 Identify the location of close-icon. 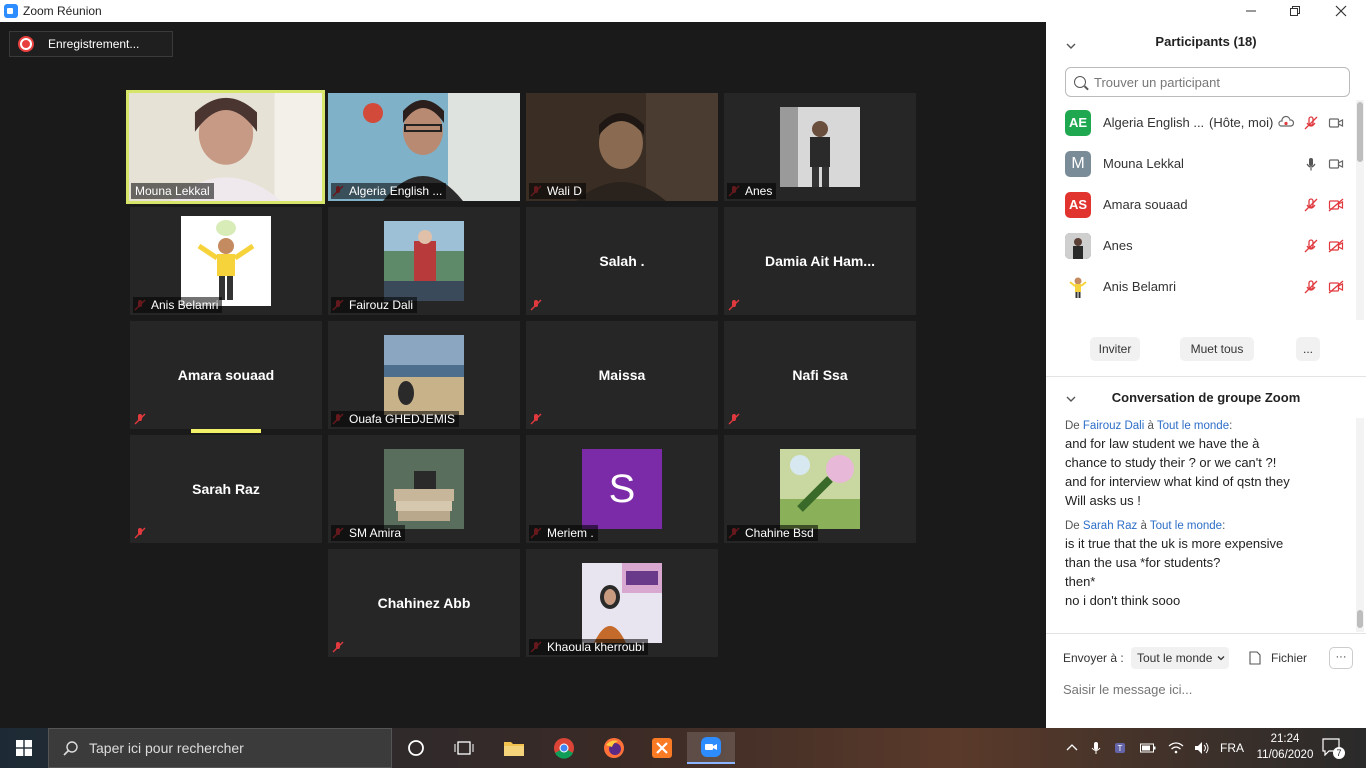
(1341, 11).